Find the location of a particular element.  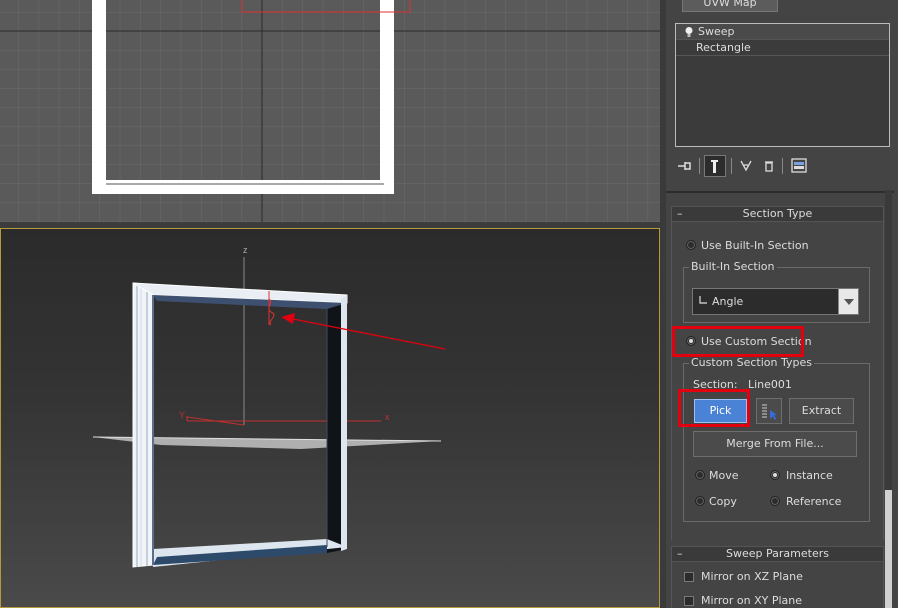

section-value: Line001 is located at coordinates (770, 384).